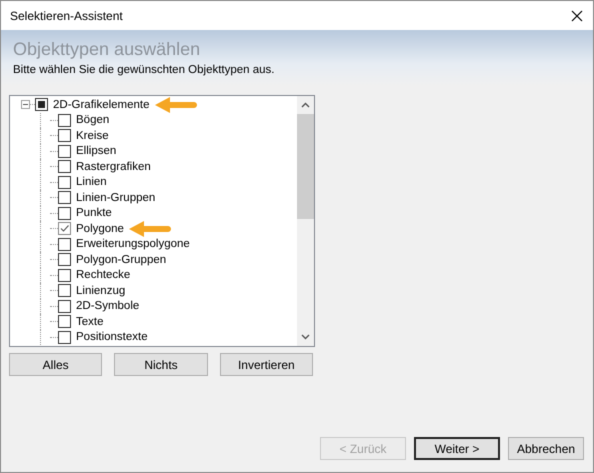 Image resolution: width=594 pixels, height=473 pixels. I want to click on tree-item: Punkte, so click(94, 213).